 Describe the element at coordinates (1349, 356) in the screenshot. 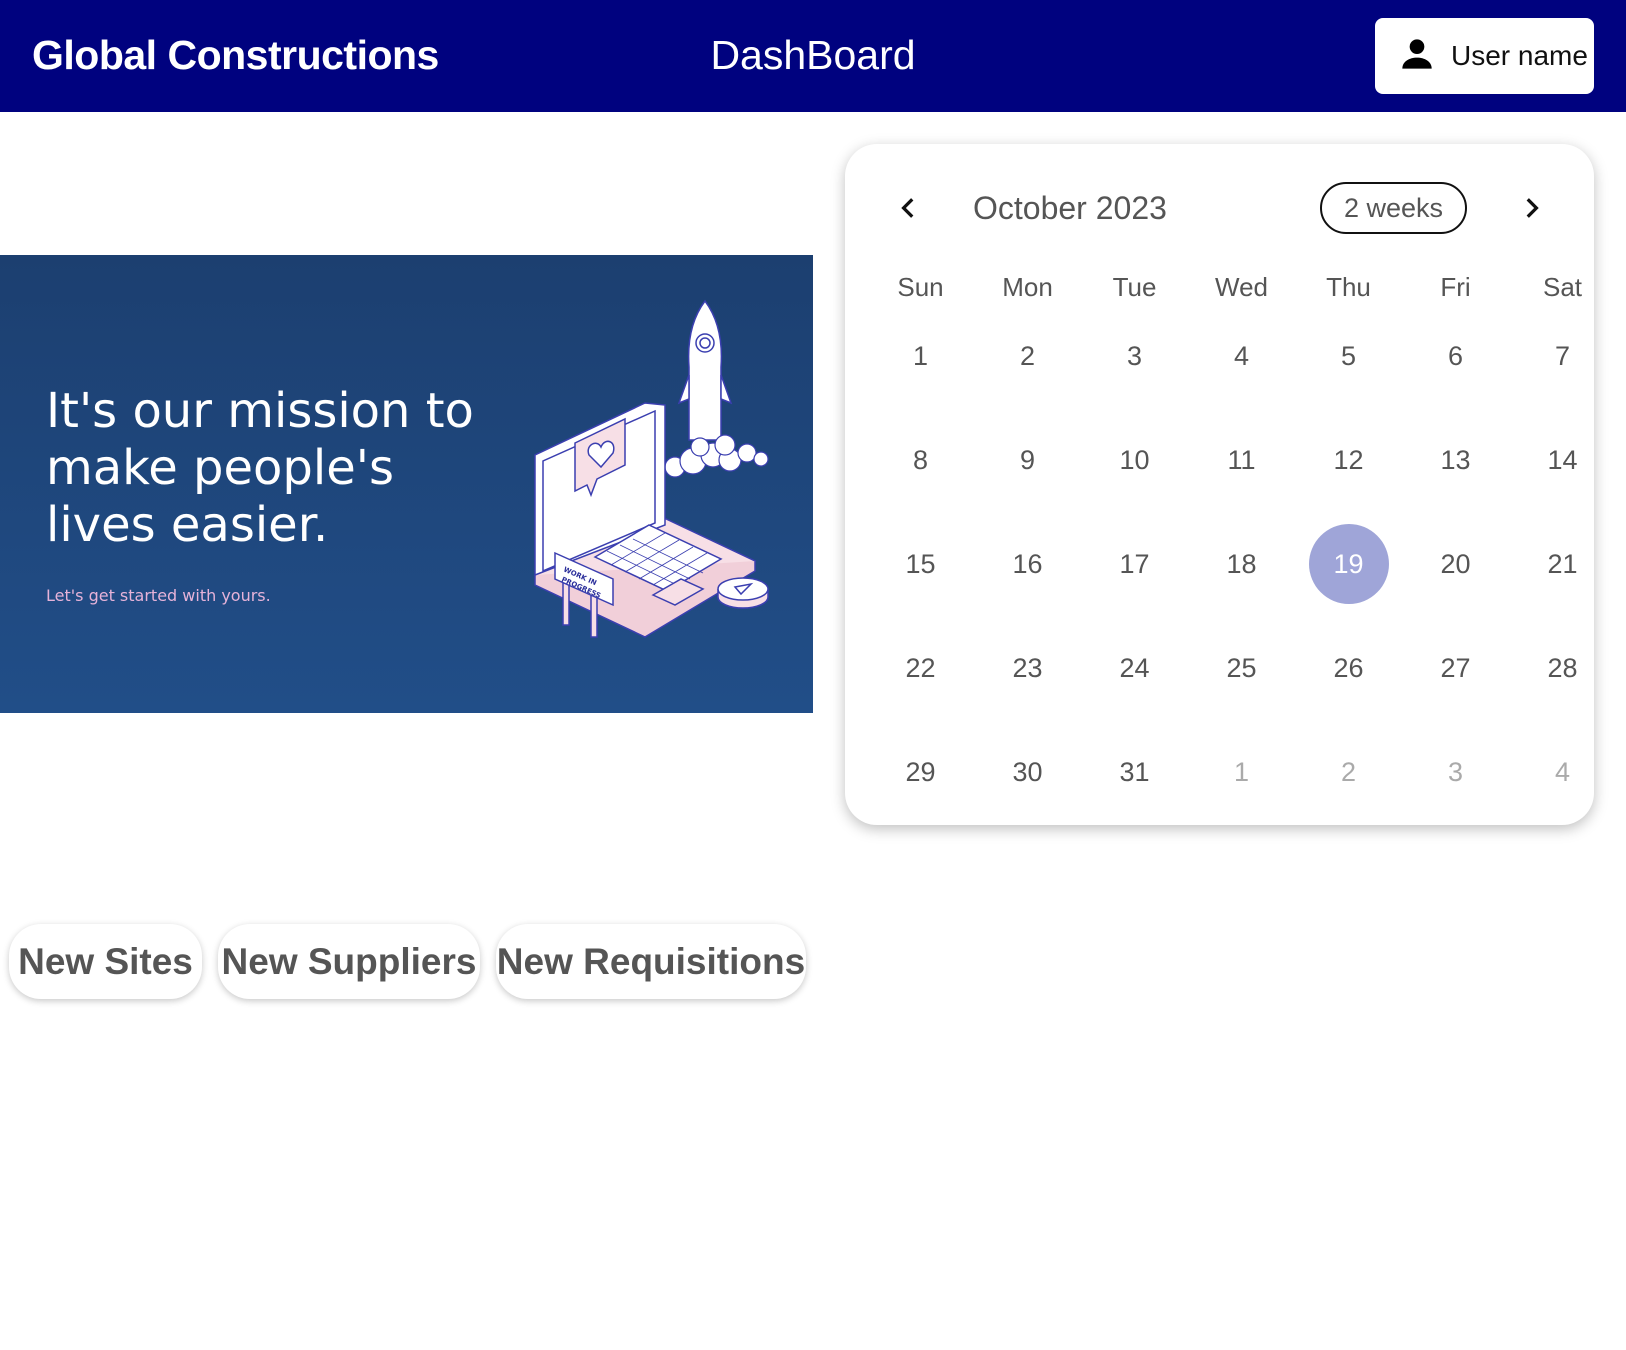

I see `calendar-day: 5` at that location.